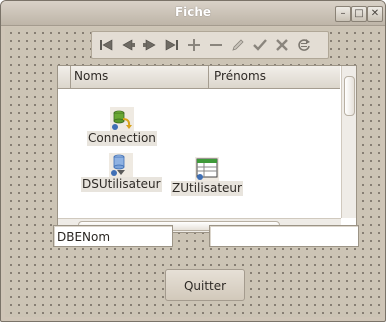  I want to click on db-navigator, so click(210, 45).